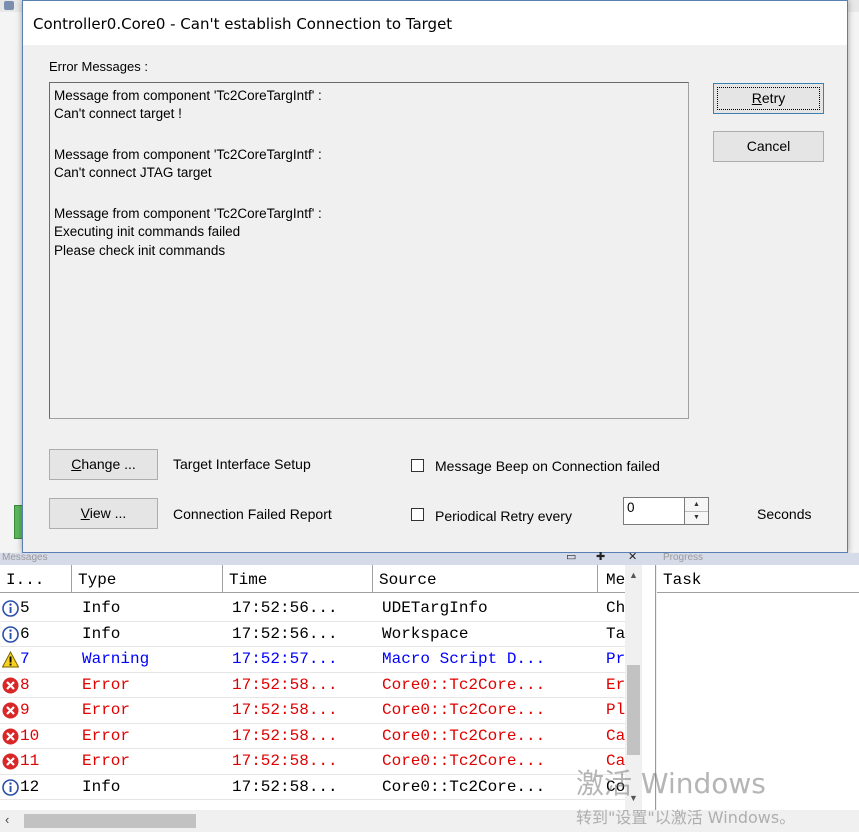  Describe the element at coordinates (503, 516) in the screenshot. I see `periodical-retry-label: Periodical Retry every` at that location.